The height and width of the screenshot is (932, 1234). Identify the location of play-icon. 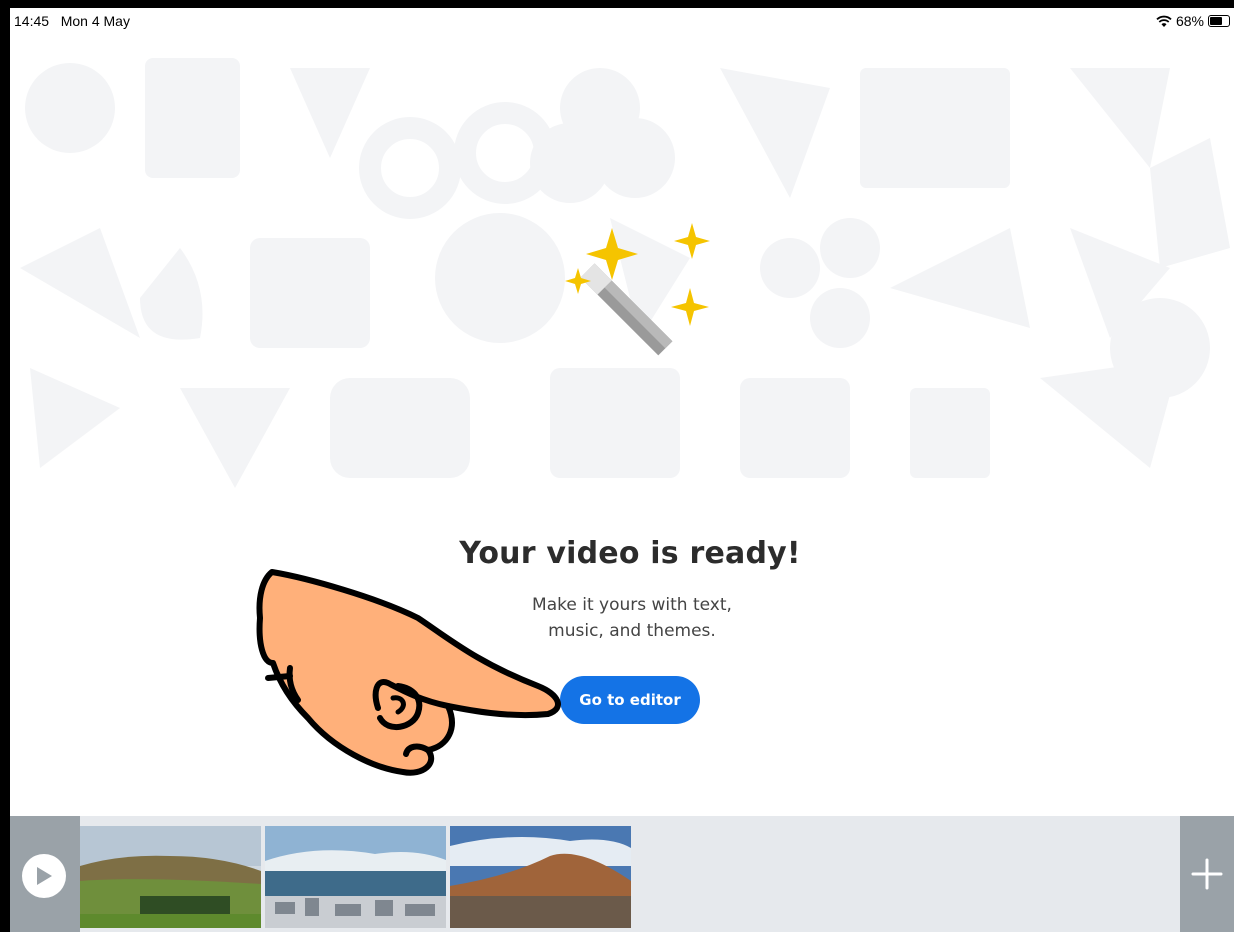
(44, 876).